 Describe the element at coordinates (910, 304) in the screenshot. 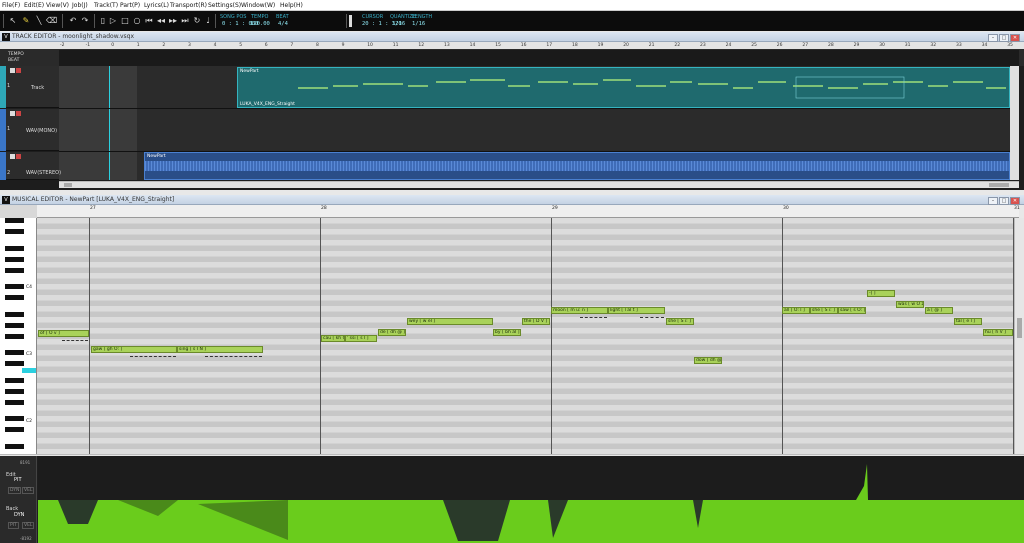

I see `note: was [ w O z ]` at that location.